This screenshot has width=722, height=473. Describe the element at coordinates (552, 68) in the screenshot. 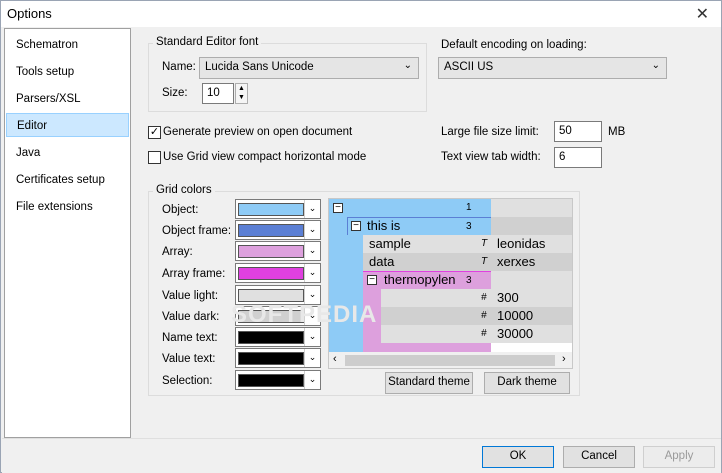

I see `encoding-select: ASCII US ⌄` at that location.